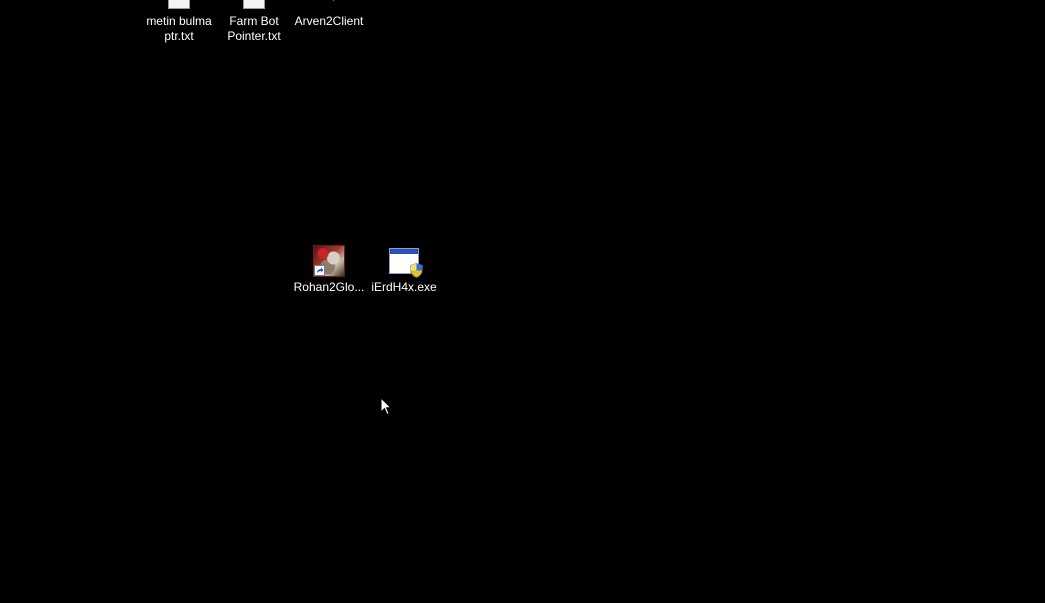 The width and height of the screenshot is (1045, 603). I want to click on desktop-icon-metin-bulma-ptr: metin bulma ptr.txt, so click(179, 22).